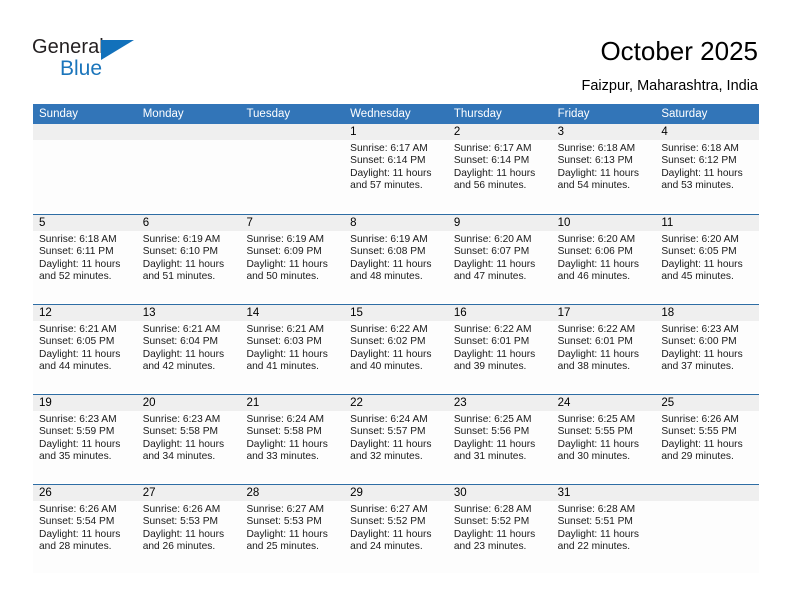 The height and width of the screenshot is (612, 792). What do you see at coordinates (85, 132) in the screenshot?
I see `day-number` at bounding box center [85, 132].